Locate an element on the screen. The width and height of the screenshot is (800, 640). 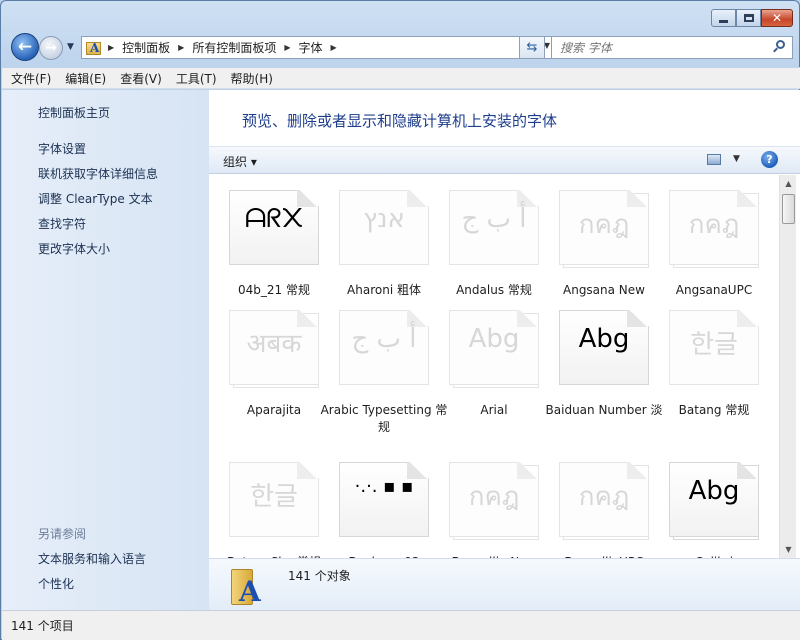
control-panel-home-link: 控制面板主页 is located at coordinates (74, 112).